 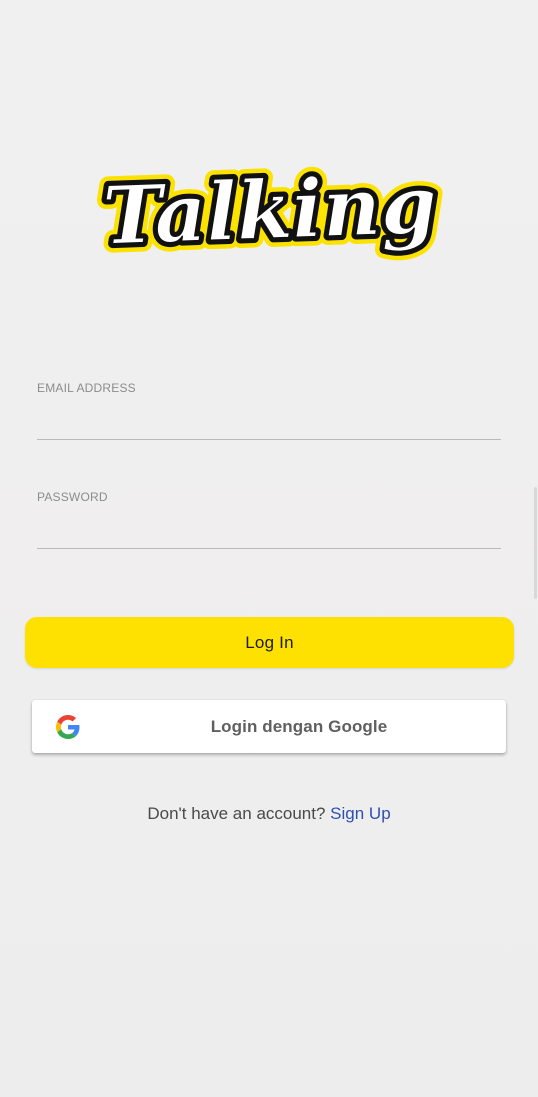 I want to click on logo-inline-text: Talking, so click(x=269, y=210).